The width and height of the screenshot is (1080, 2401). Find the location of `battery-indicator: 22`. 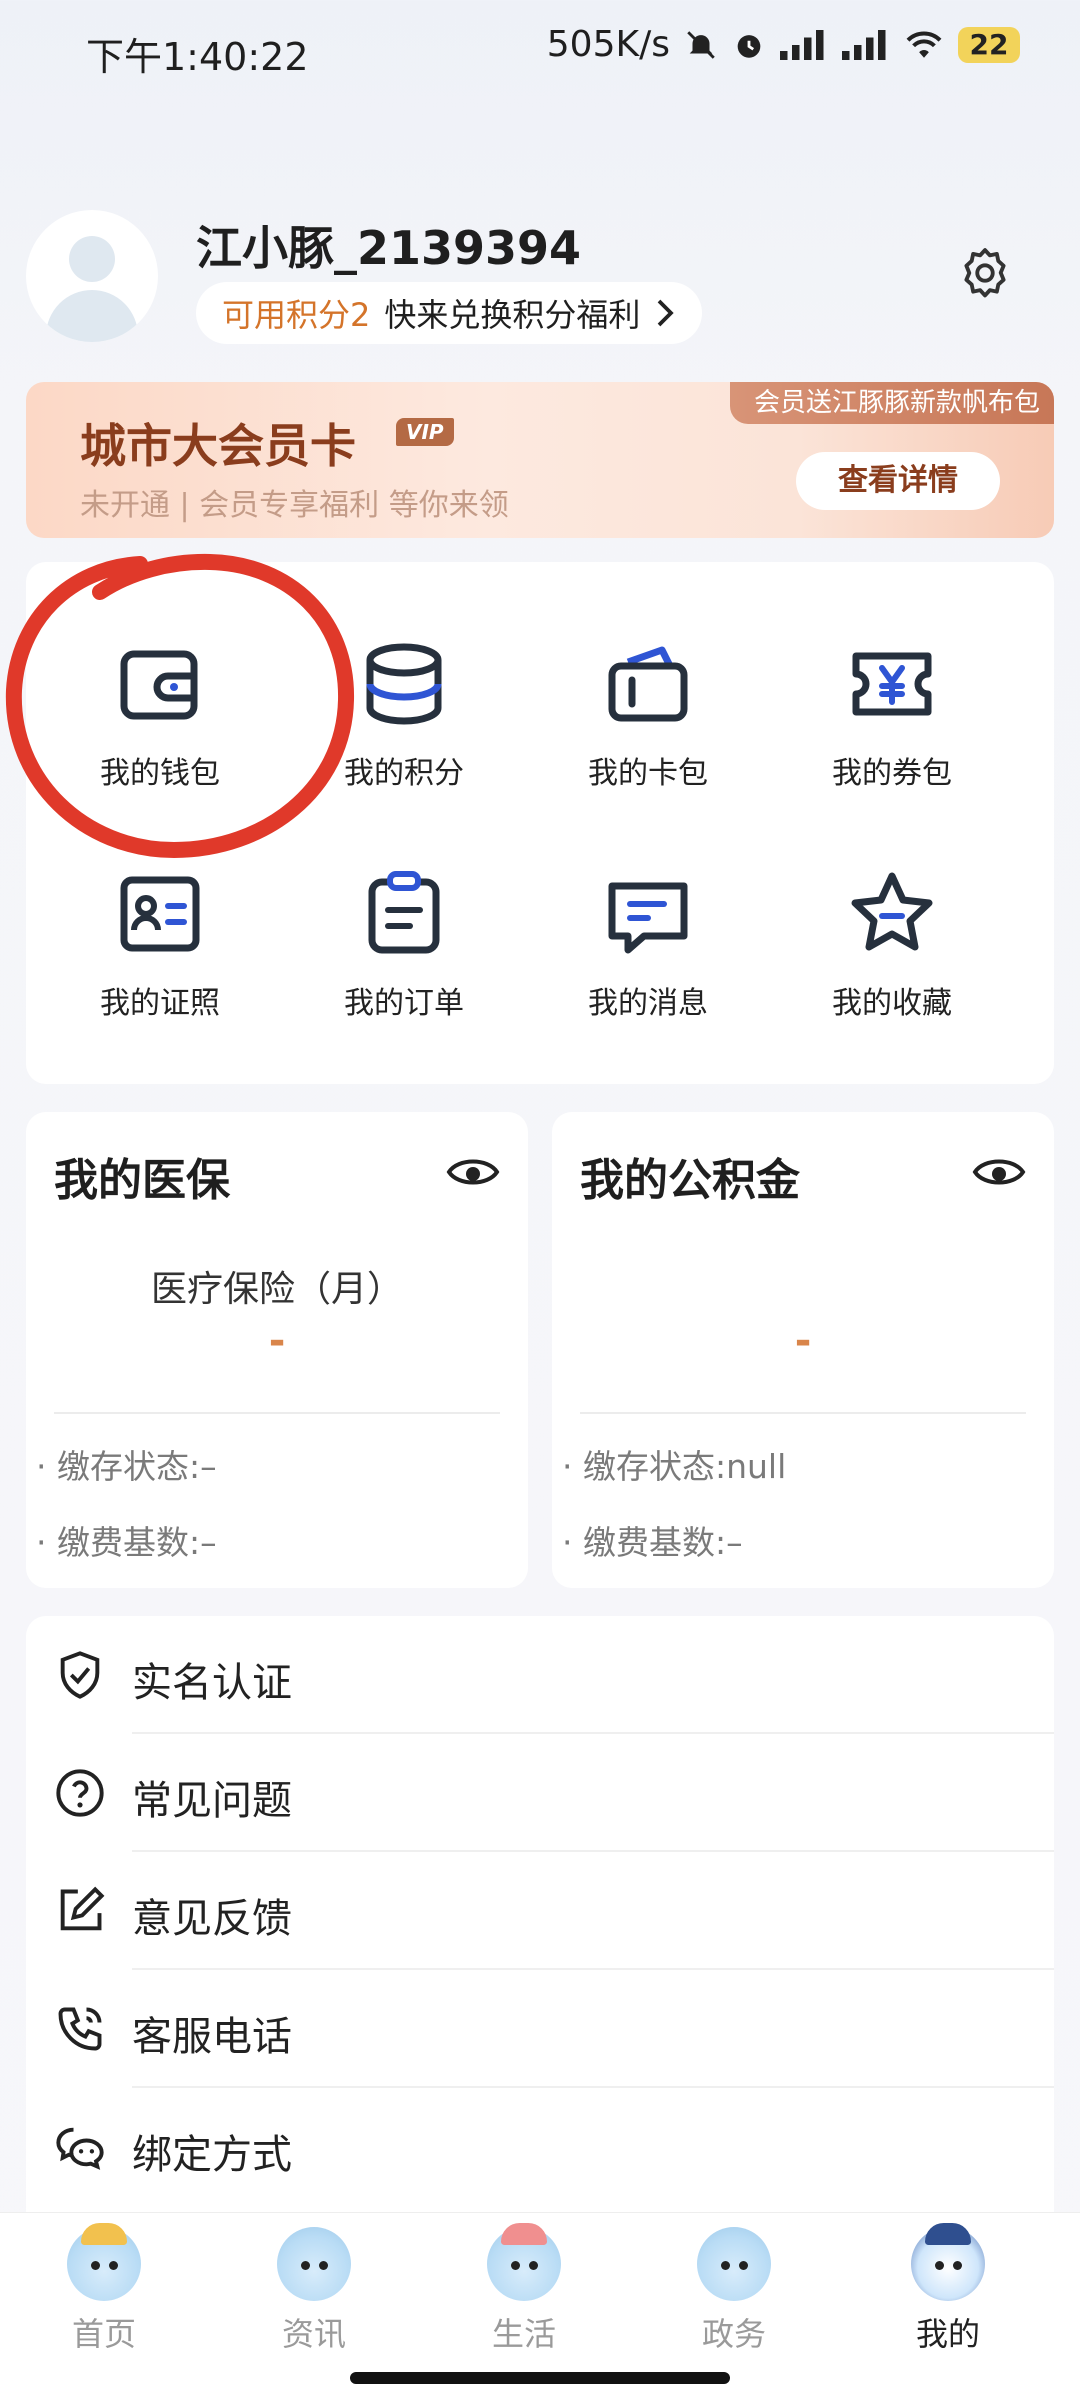

battery-indicator: 22 is located at coordinates (989, 44).